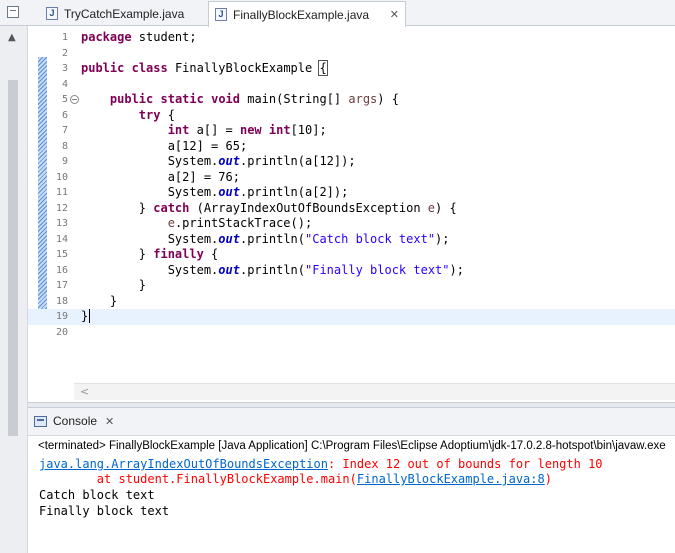  What do you see at coordinates (294, 192) in the screenshot?
I see `code-token: .println(a[2]);` at bounding box center [294, 192].